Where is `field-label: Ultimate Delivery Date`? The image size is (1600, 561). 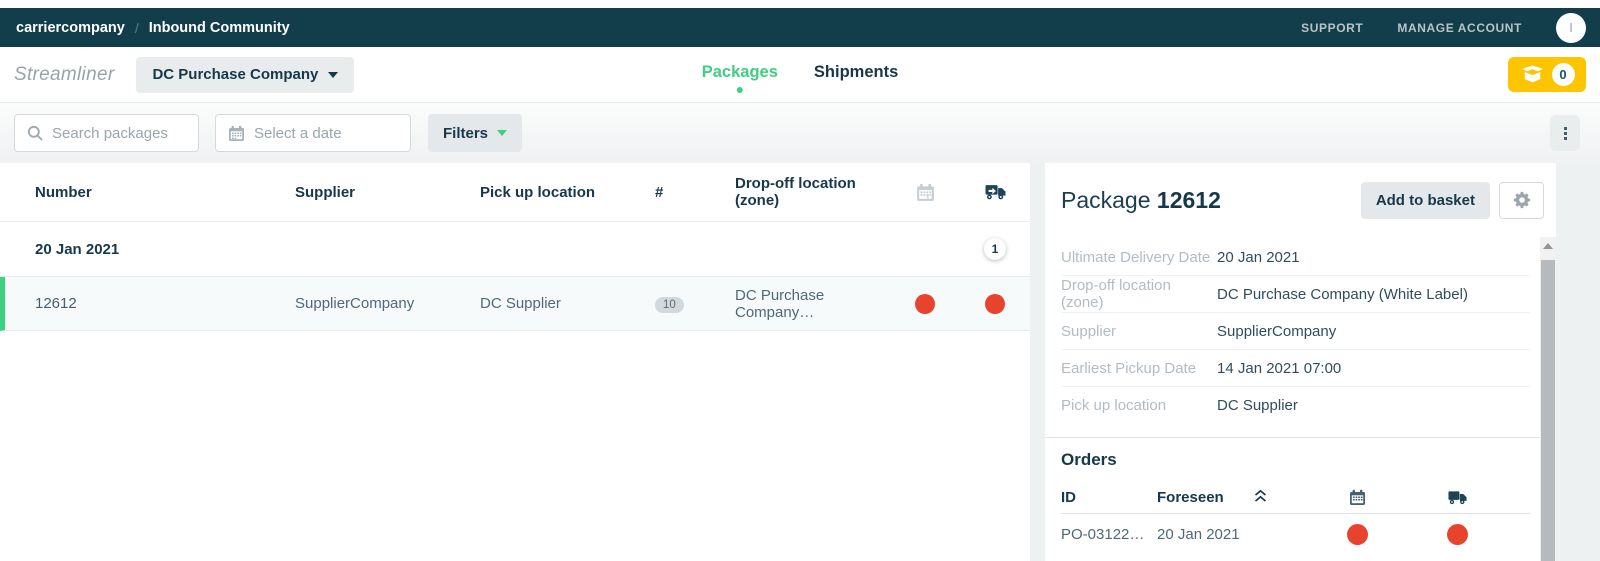
field-label: Ultimate Delivery Date is located at coordinates (1136, 257).